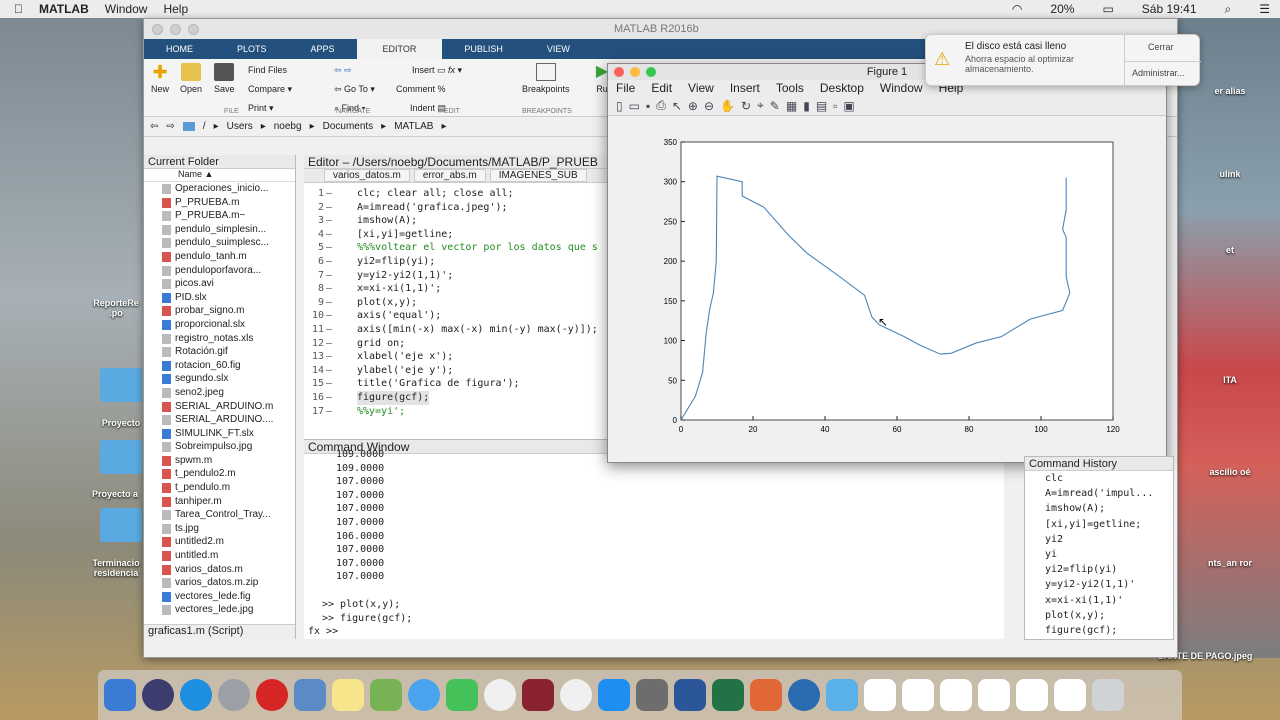 This screenshot has width=1280, height=720. Describe the element at coordinates (652, 695) in the screenshot. I see `system-preferences-icon` at that location.